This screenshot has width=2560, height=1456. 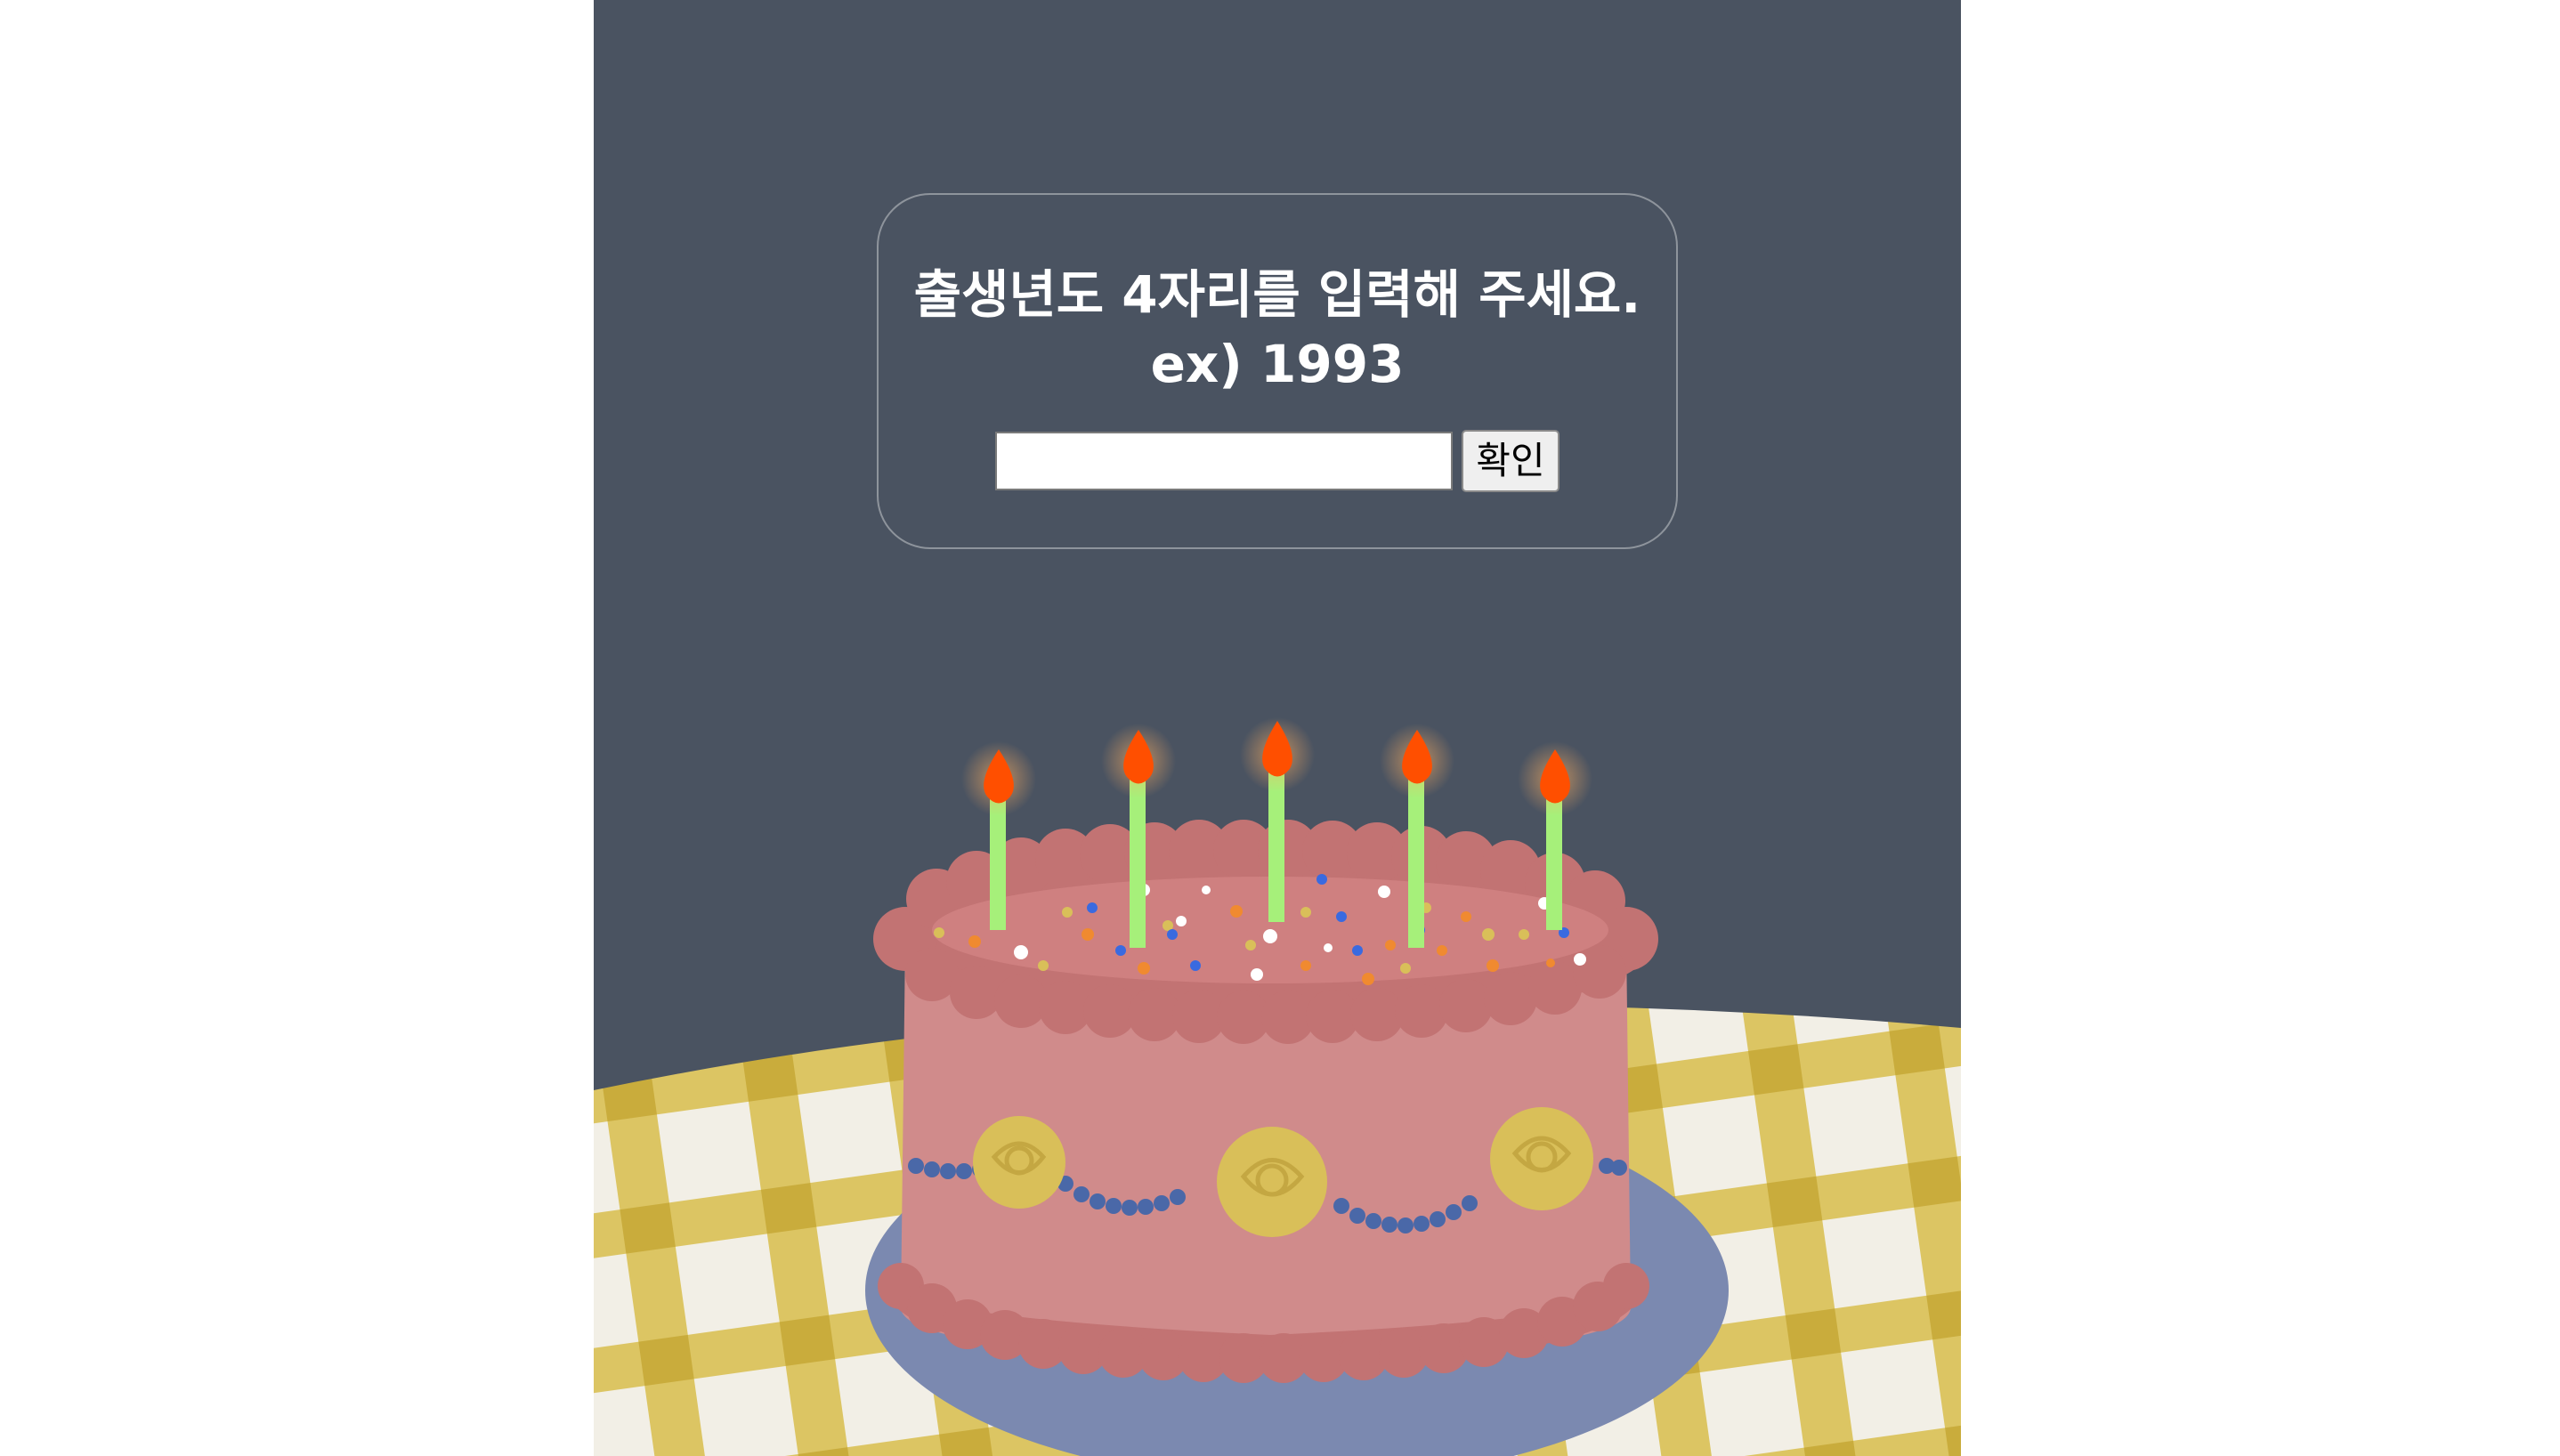 I want to click on confirm-button: 확인, so click(x=1511, y=461).